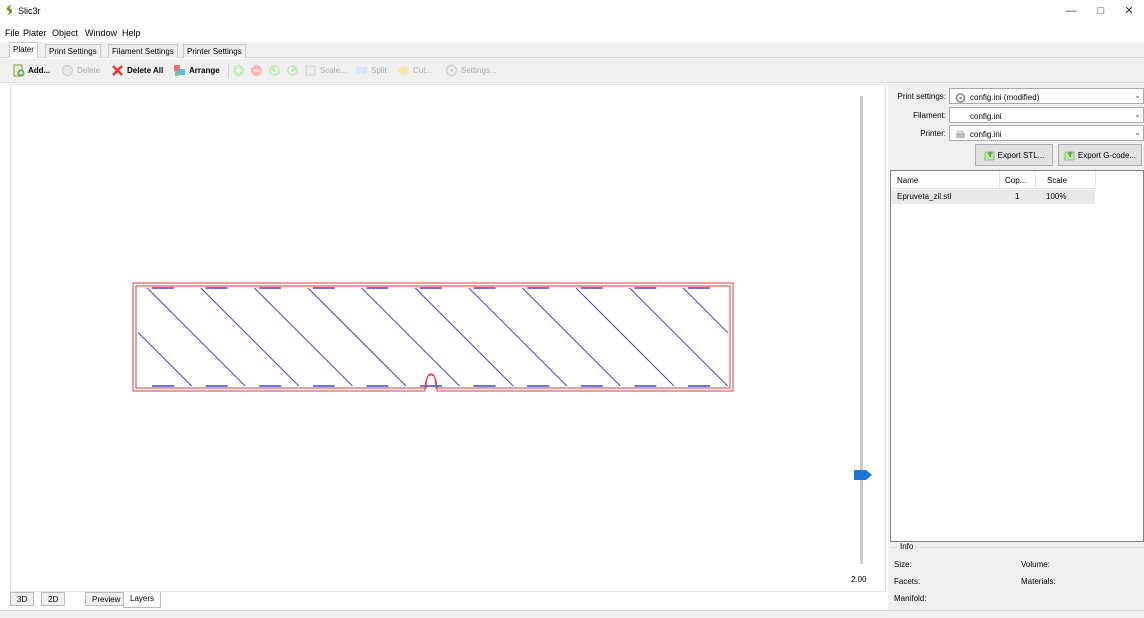 The image size is (1144, 618). I want to click on menu-bar: File Plater Object Window Help, so click(572, 33).